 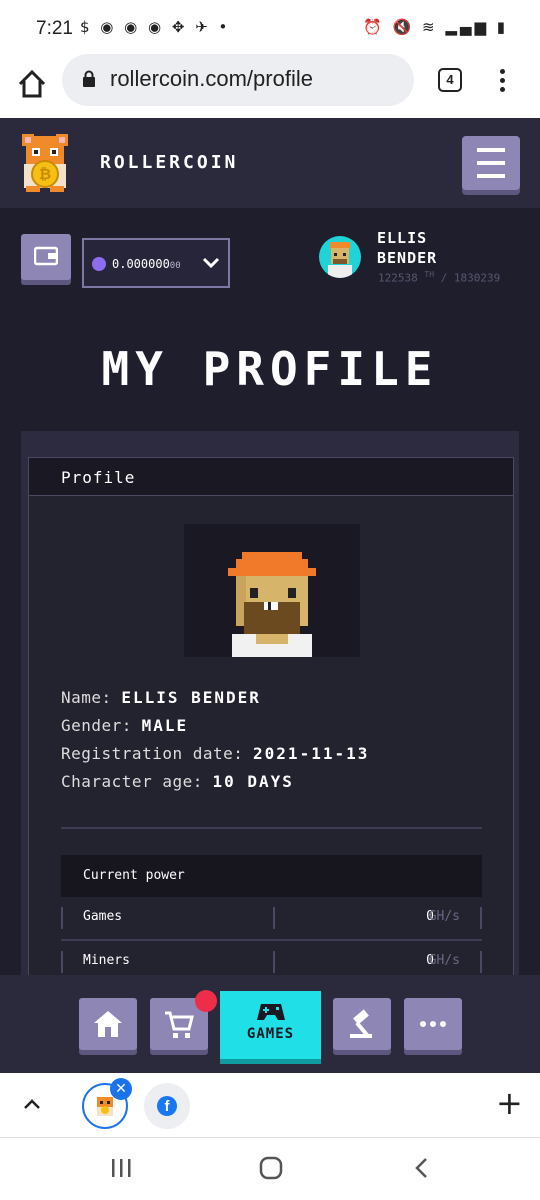 What do you see at coordinates (177, 781) in the screenshot?
I see `profile-age-row: Character age: 10 DAYS` at bounding box center [177, 781].